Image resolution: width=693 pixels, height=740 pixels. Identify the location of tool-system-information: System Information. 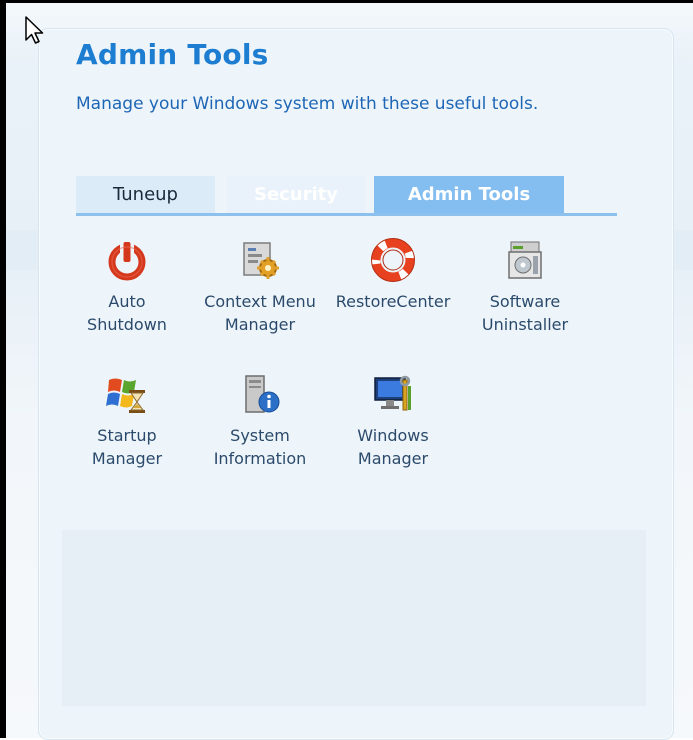
(260, 421).